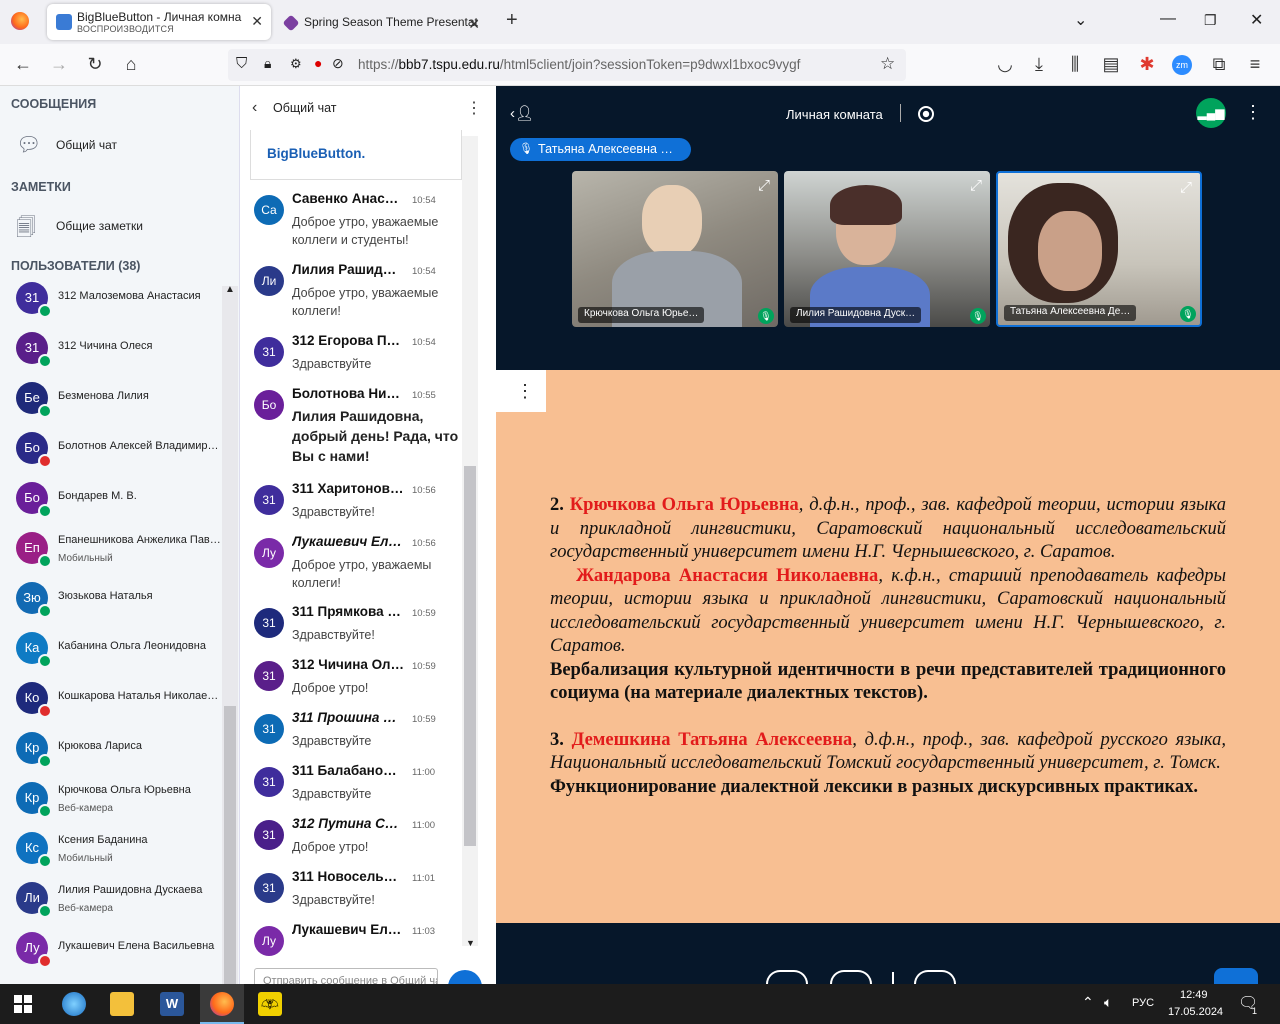  What do you see at coordinates (1168, 19) in the screenshot?
I see `minimize-window-button: —` at bounding box center [1168, 19].